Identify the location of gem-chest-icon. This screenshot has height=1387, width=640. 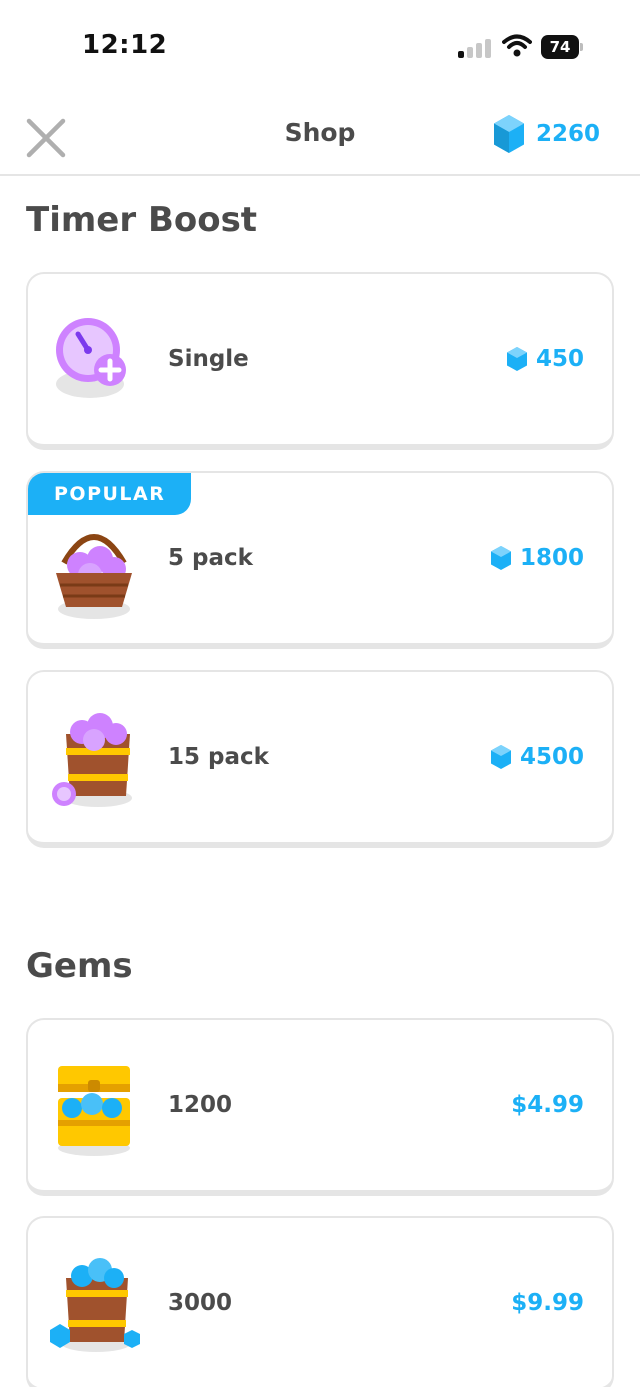
(94, 1111).